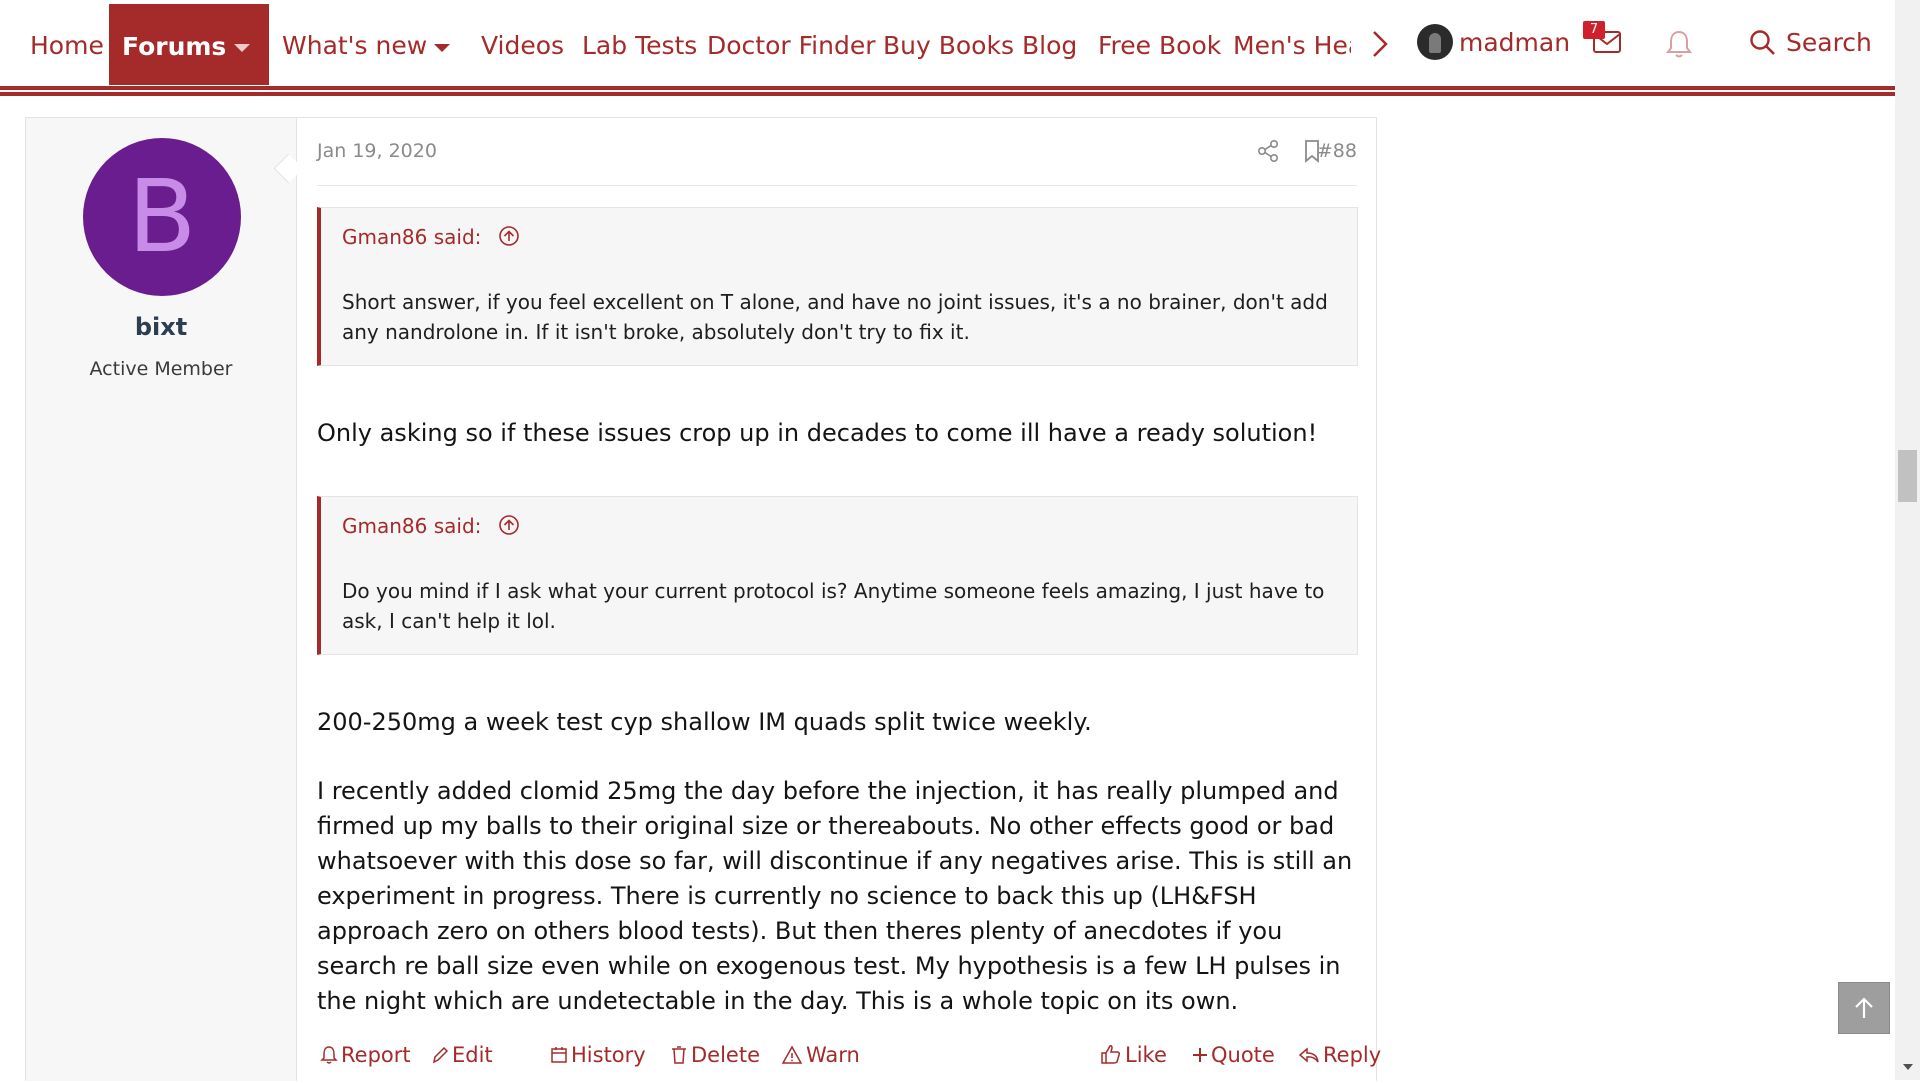 The width and height of the screenshot is (1920, 1083). Describe the element at coordinates (1908, 1067) in the screenshot. I see `scroll-down-arrow-icon` at that location.